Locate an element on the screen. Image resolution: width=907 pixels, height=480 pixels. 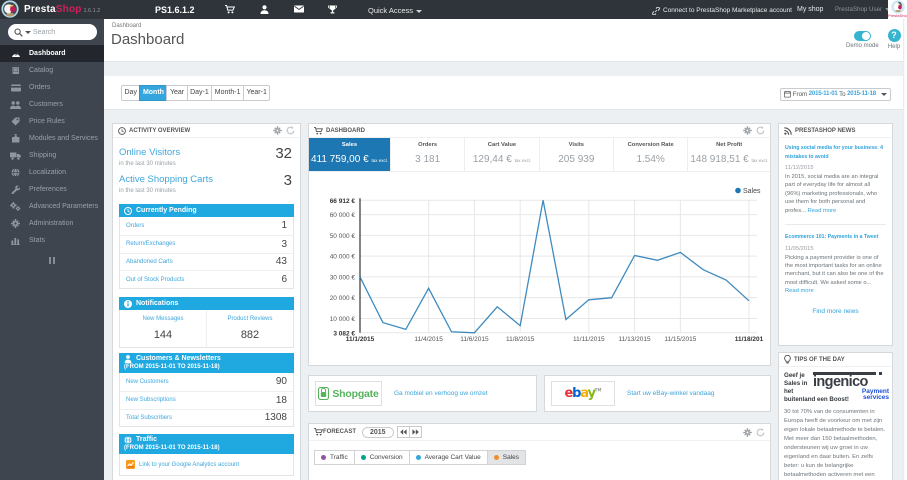
collapse-menu-button is located at coordinates (52, 260).